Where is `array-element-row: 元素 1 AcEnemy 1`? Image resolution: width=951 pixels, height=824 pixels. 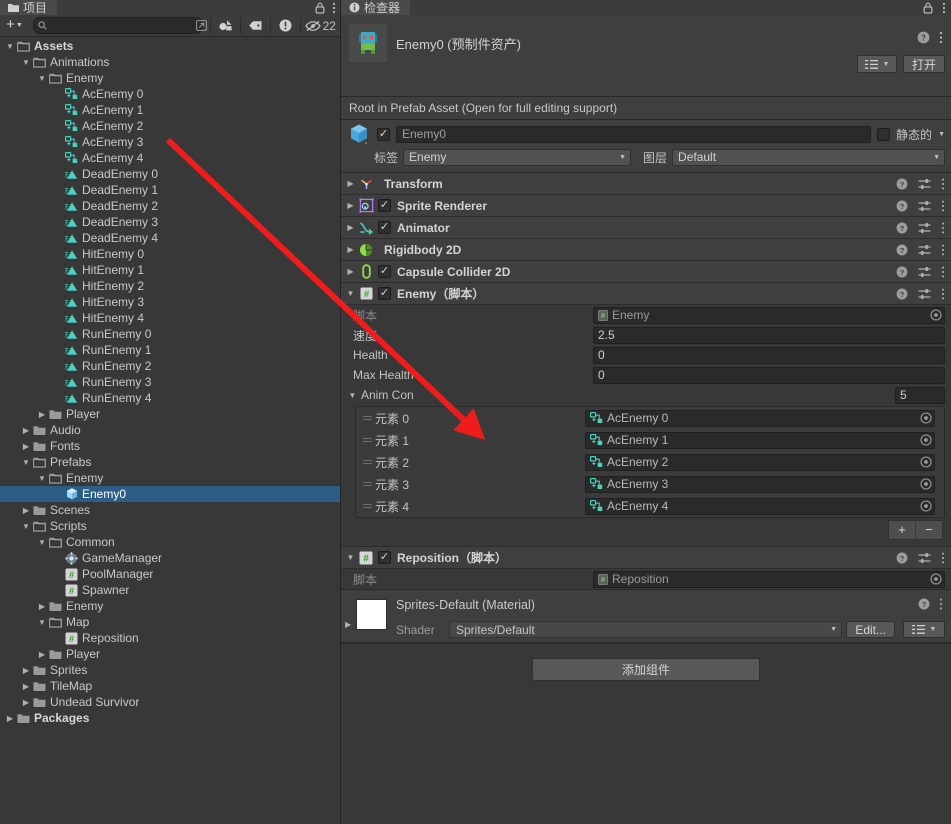 array-element-row: 元素 1 AcEnemy 1 is located at coordinates (650, 440).